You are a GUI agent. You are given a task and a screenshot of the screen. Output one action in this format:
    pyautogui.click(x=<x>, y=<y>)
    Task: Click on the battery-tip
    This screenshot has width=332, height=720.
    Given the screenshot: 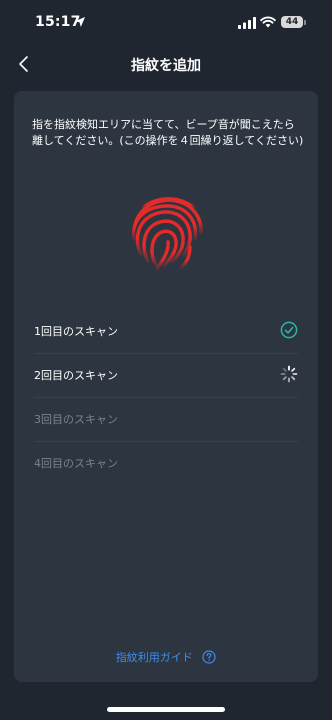 What is the action you would take?
    pyautogui.click(x=305, y=22)
    